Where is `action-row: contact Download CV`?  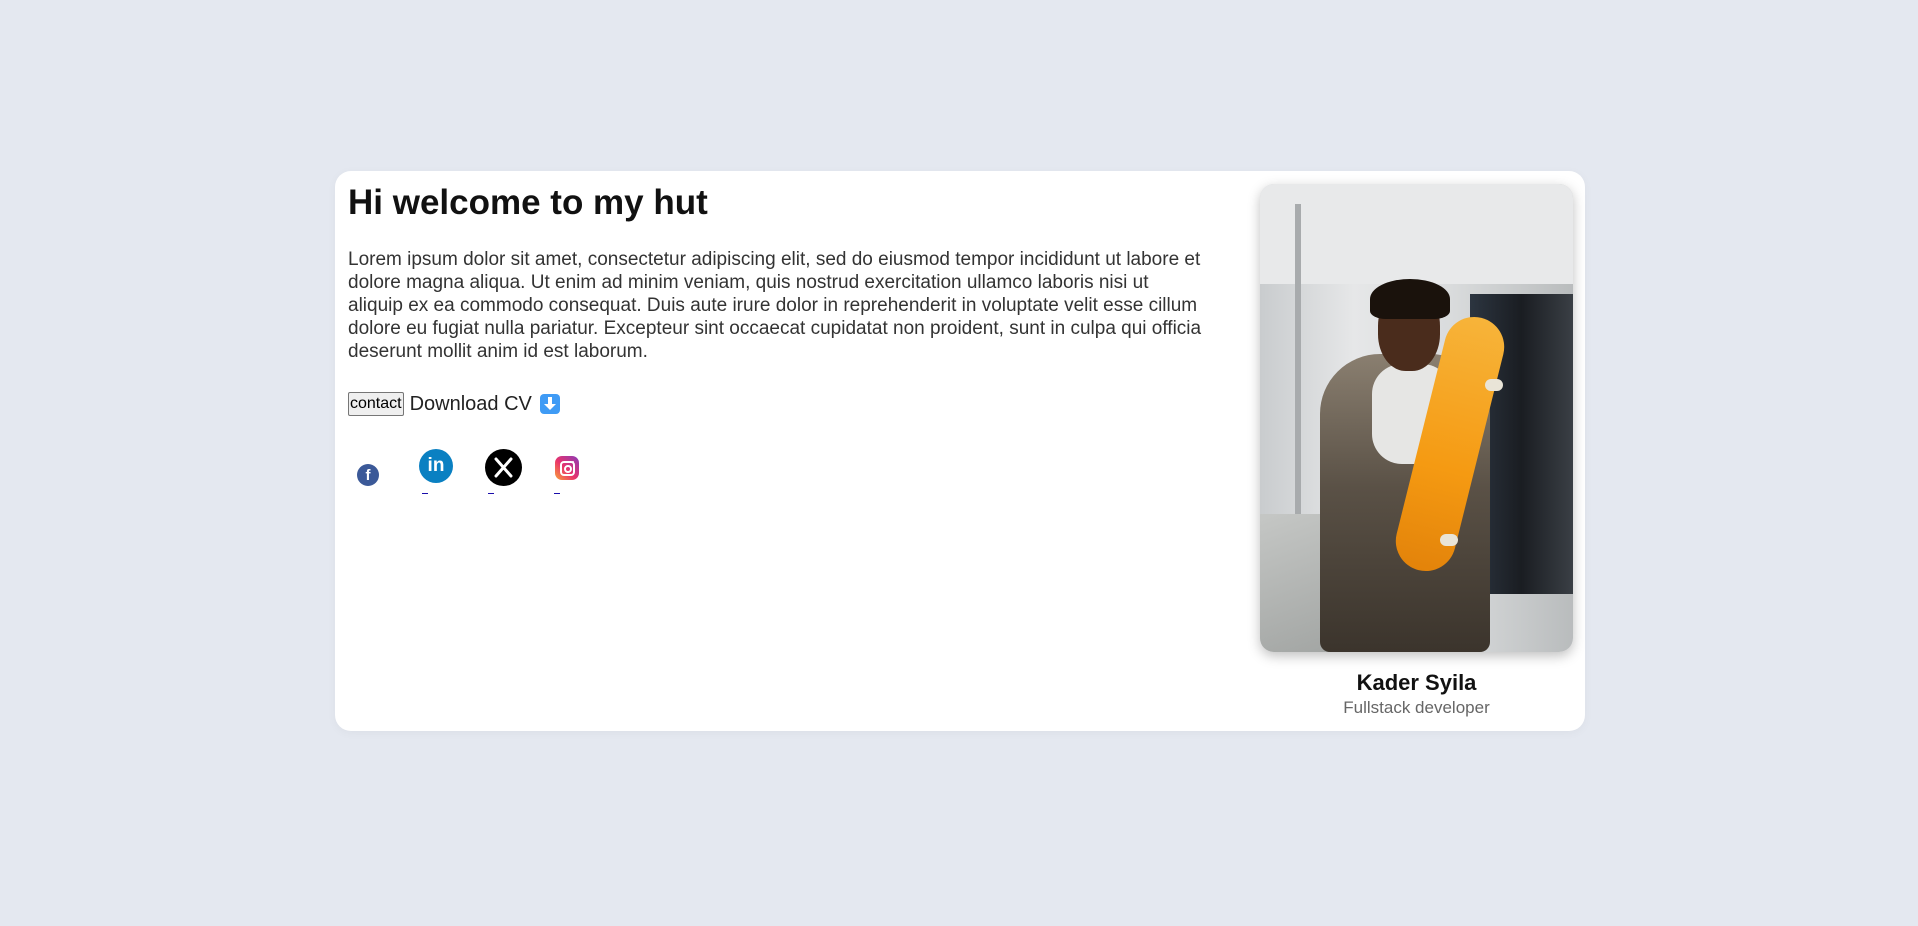
action-row: contact Download CV is located at coordinates (454, 404).